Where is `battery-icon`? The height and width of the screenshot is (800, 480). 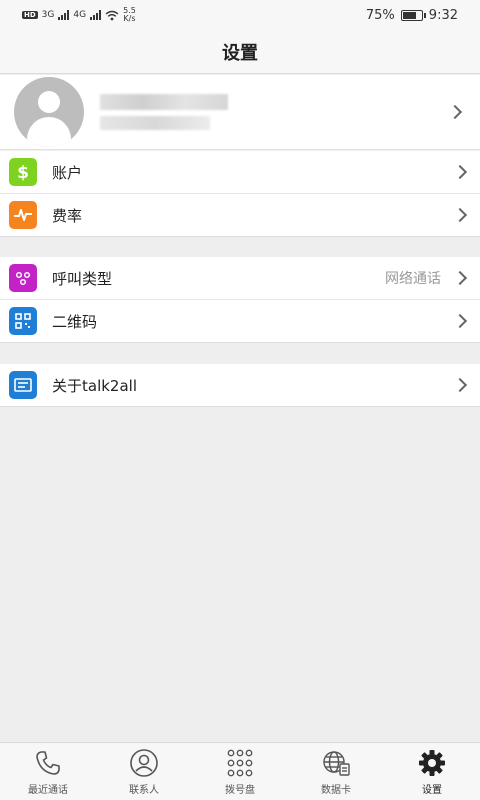
battery-icon is located at coordinates (413, 15).